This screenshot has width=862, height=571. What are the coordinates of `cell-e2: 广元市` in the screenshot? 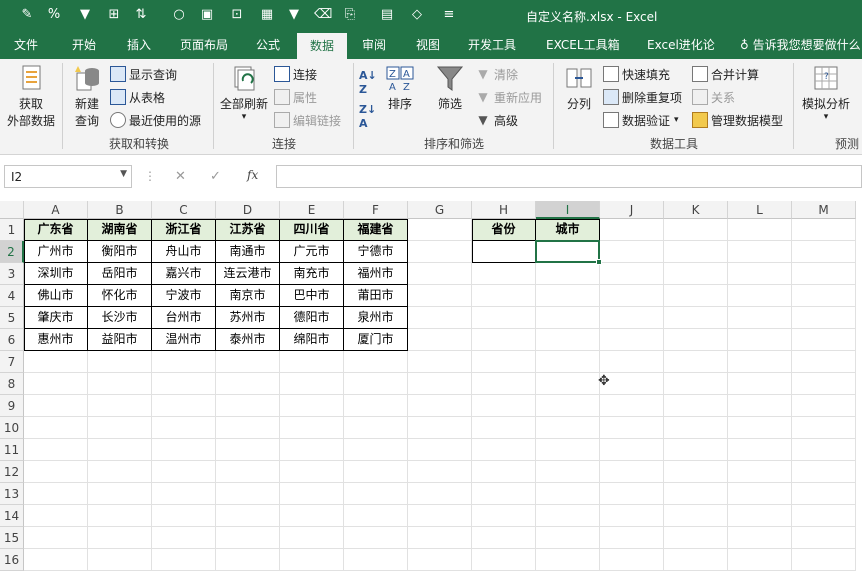 It's located at (312, 252).